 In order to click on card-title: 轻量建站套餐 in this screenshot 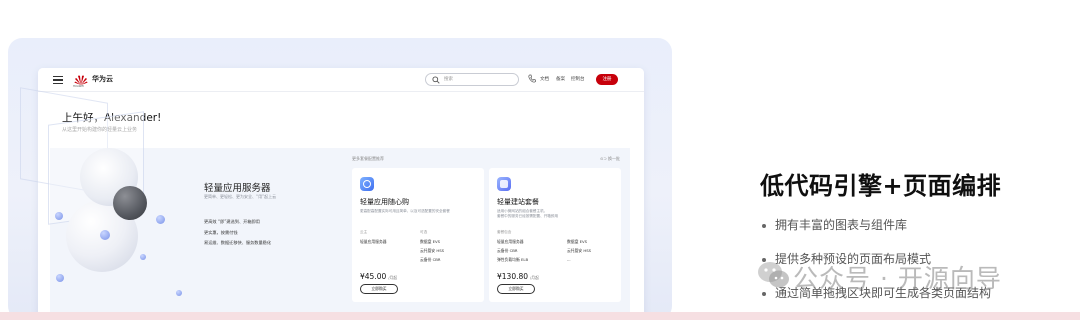, I will do `click(518, 202)`.